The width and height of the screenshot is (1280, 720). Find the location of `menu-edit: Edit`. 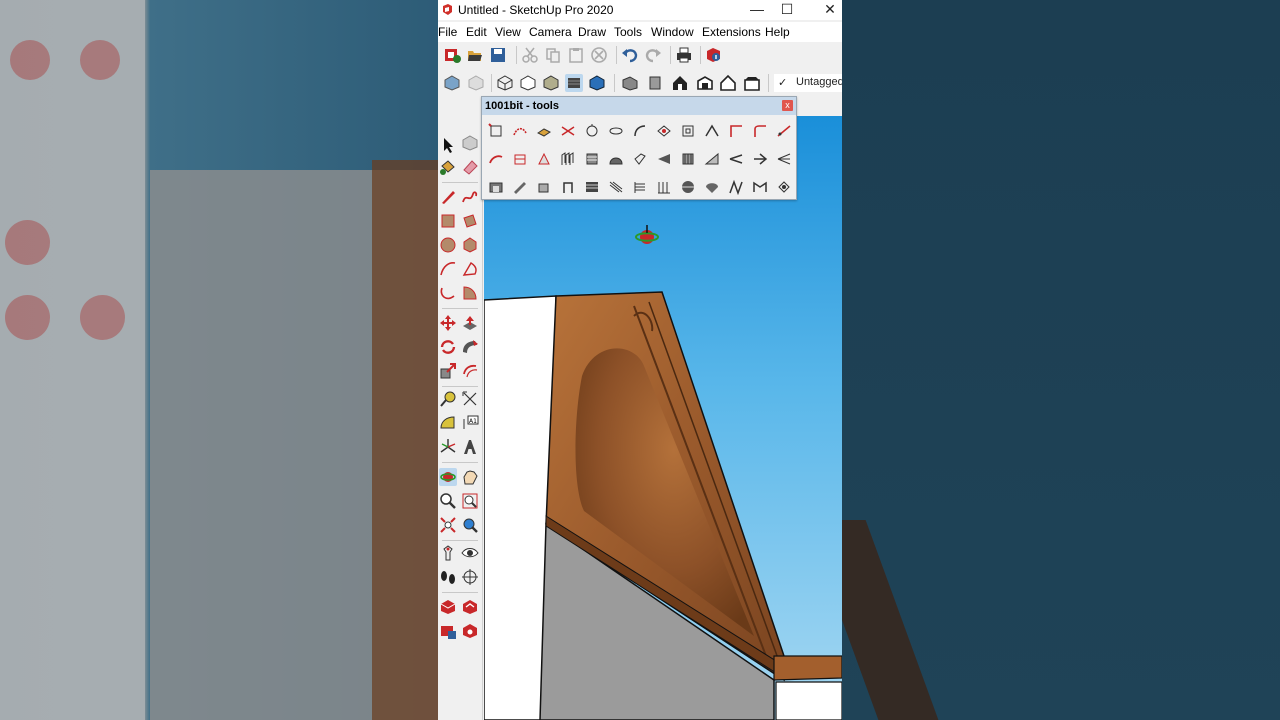

menu-edit: Edit is located at coordinates (476, 32).